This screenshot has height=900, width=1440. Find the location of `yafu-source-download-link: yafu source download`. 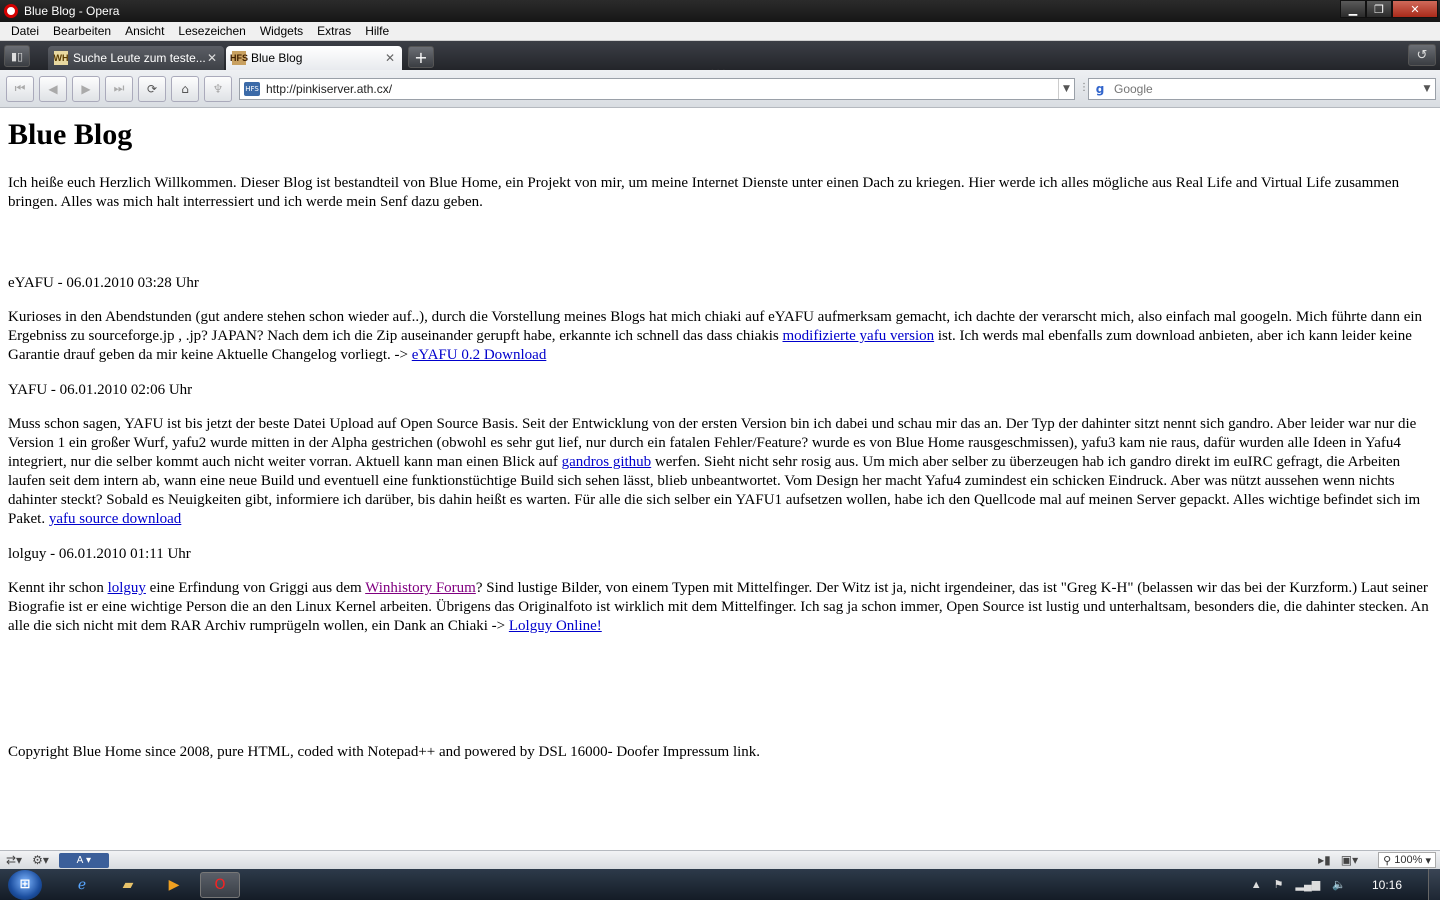

yafu-source-download-link: yafu source download is located at coordinates (115, 519).